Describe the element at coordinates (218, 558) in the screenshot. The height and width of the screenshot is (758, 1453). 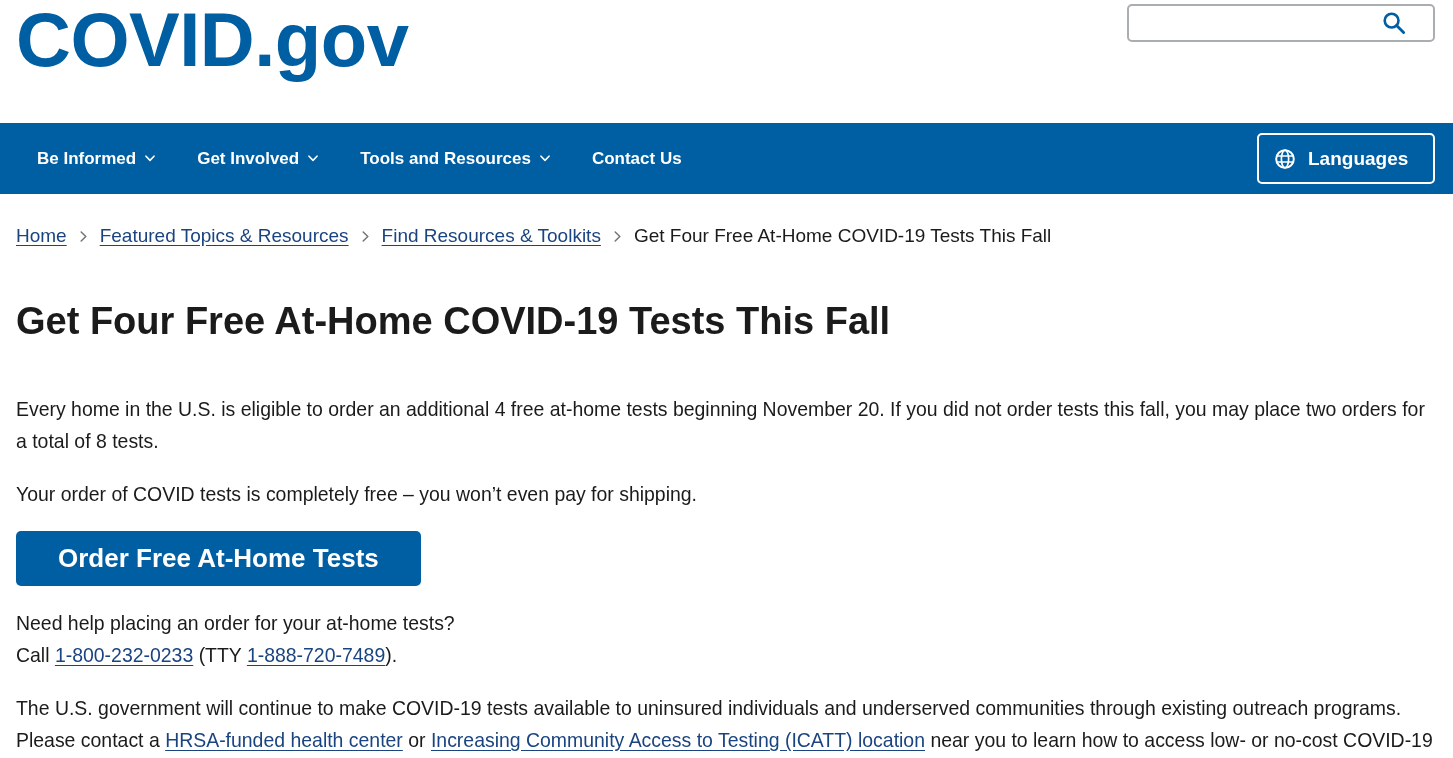
I see `action-button: Order Free At-Home Tests` at that location.